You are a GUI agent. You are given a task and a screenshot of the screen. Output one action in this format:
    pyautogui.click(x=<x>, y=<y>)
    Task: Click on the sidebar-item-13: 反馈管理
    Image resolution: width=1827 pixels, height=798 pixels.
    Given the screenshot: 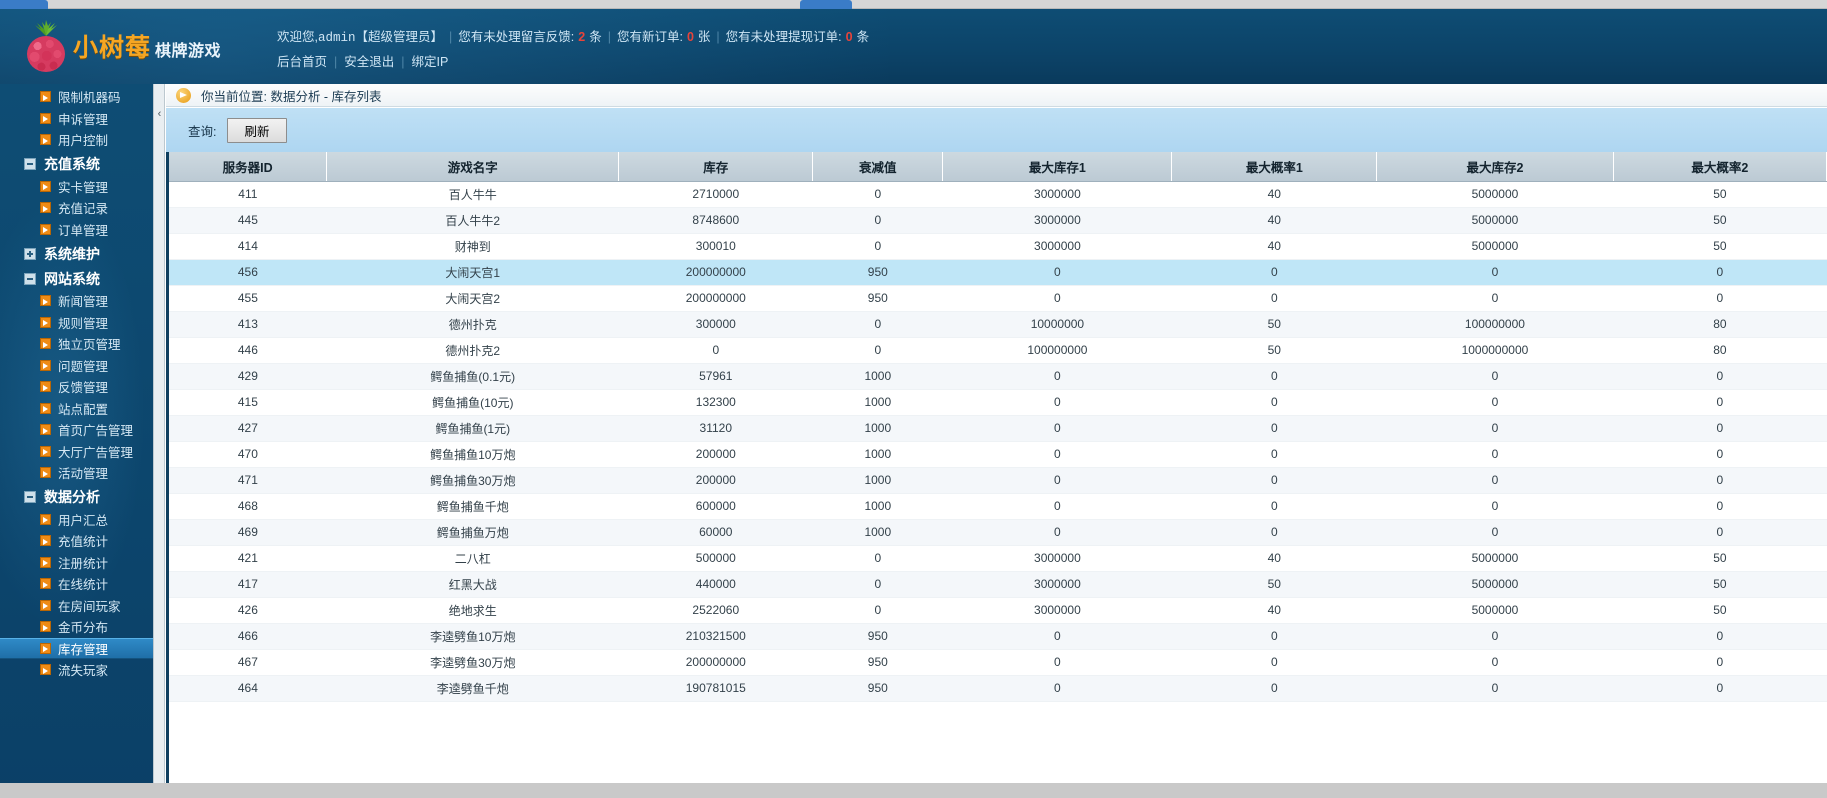 What is the action you would take?
    pyautogui.click(x=76, y=387)
    